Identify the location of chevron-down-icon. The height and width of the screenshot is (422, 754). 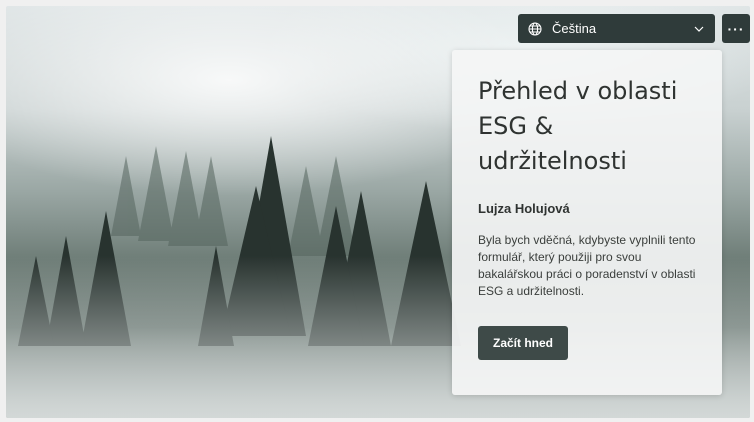
(699, 29).